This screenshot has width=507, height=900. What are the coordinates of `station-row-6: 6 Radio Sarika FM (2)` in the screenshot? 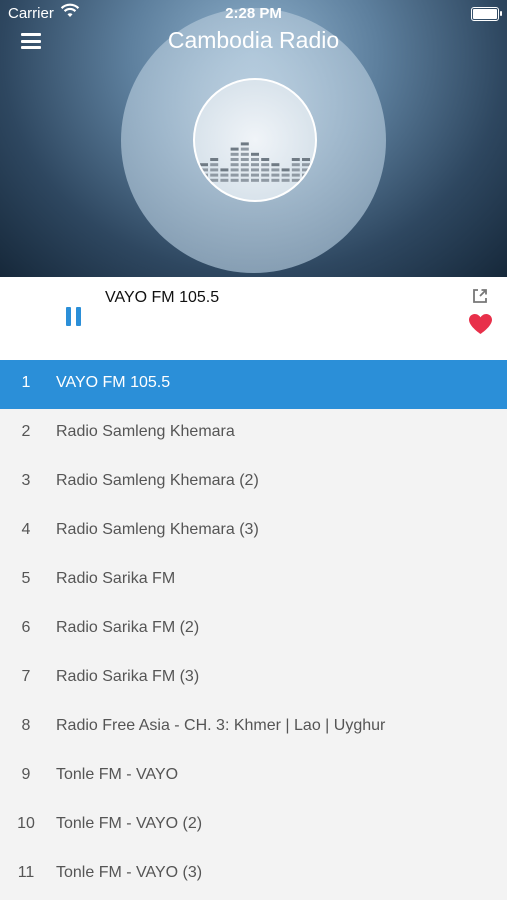 It's located at (253, 629).